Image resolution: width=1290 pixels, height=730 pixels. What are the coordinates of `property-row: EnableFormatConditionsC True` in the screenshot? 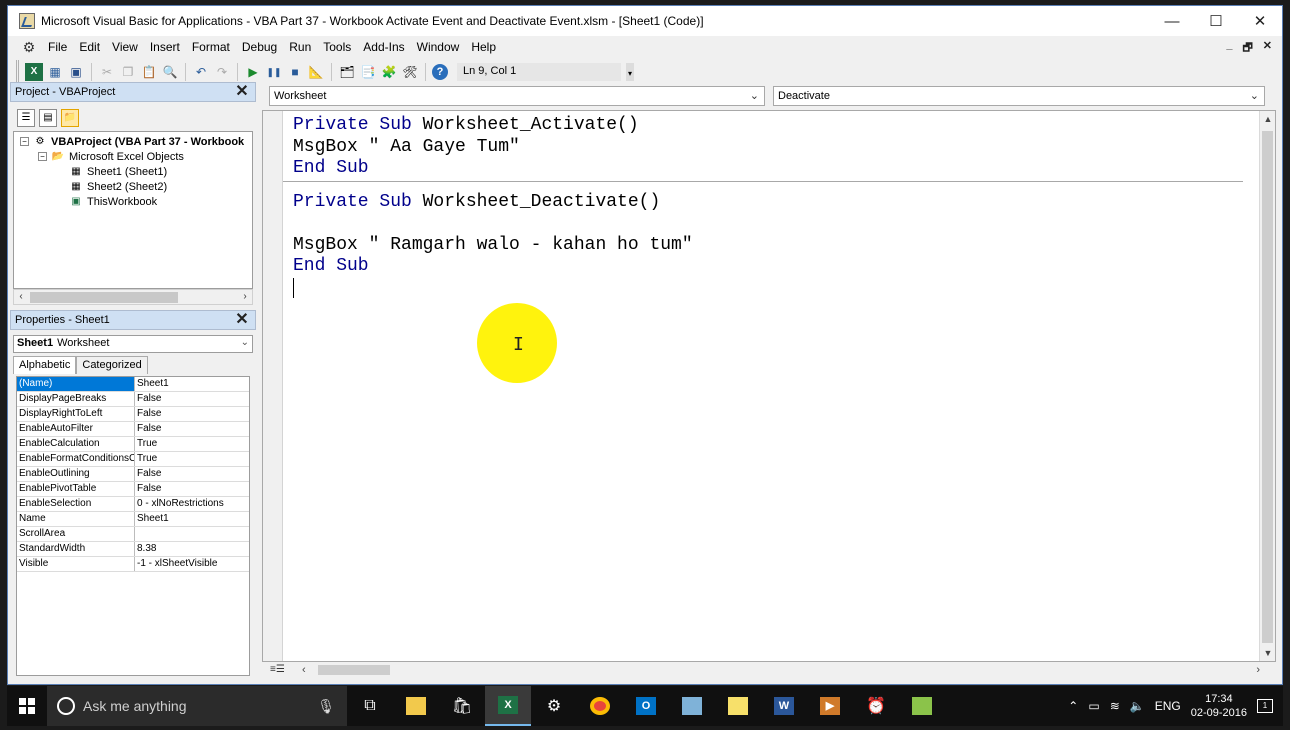 It's located at (133, 459).